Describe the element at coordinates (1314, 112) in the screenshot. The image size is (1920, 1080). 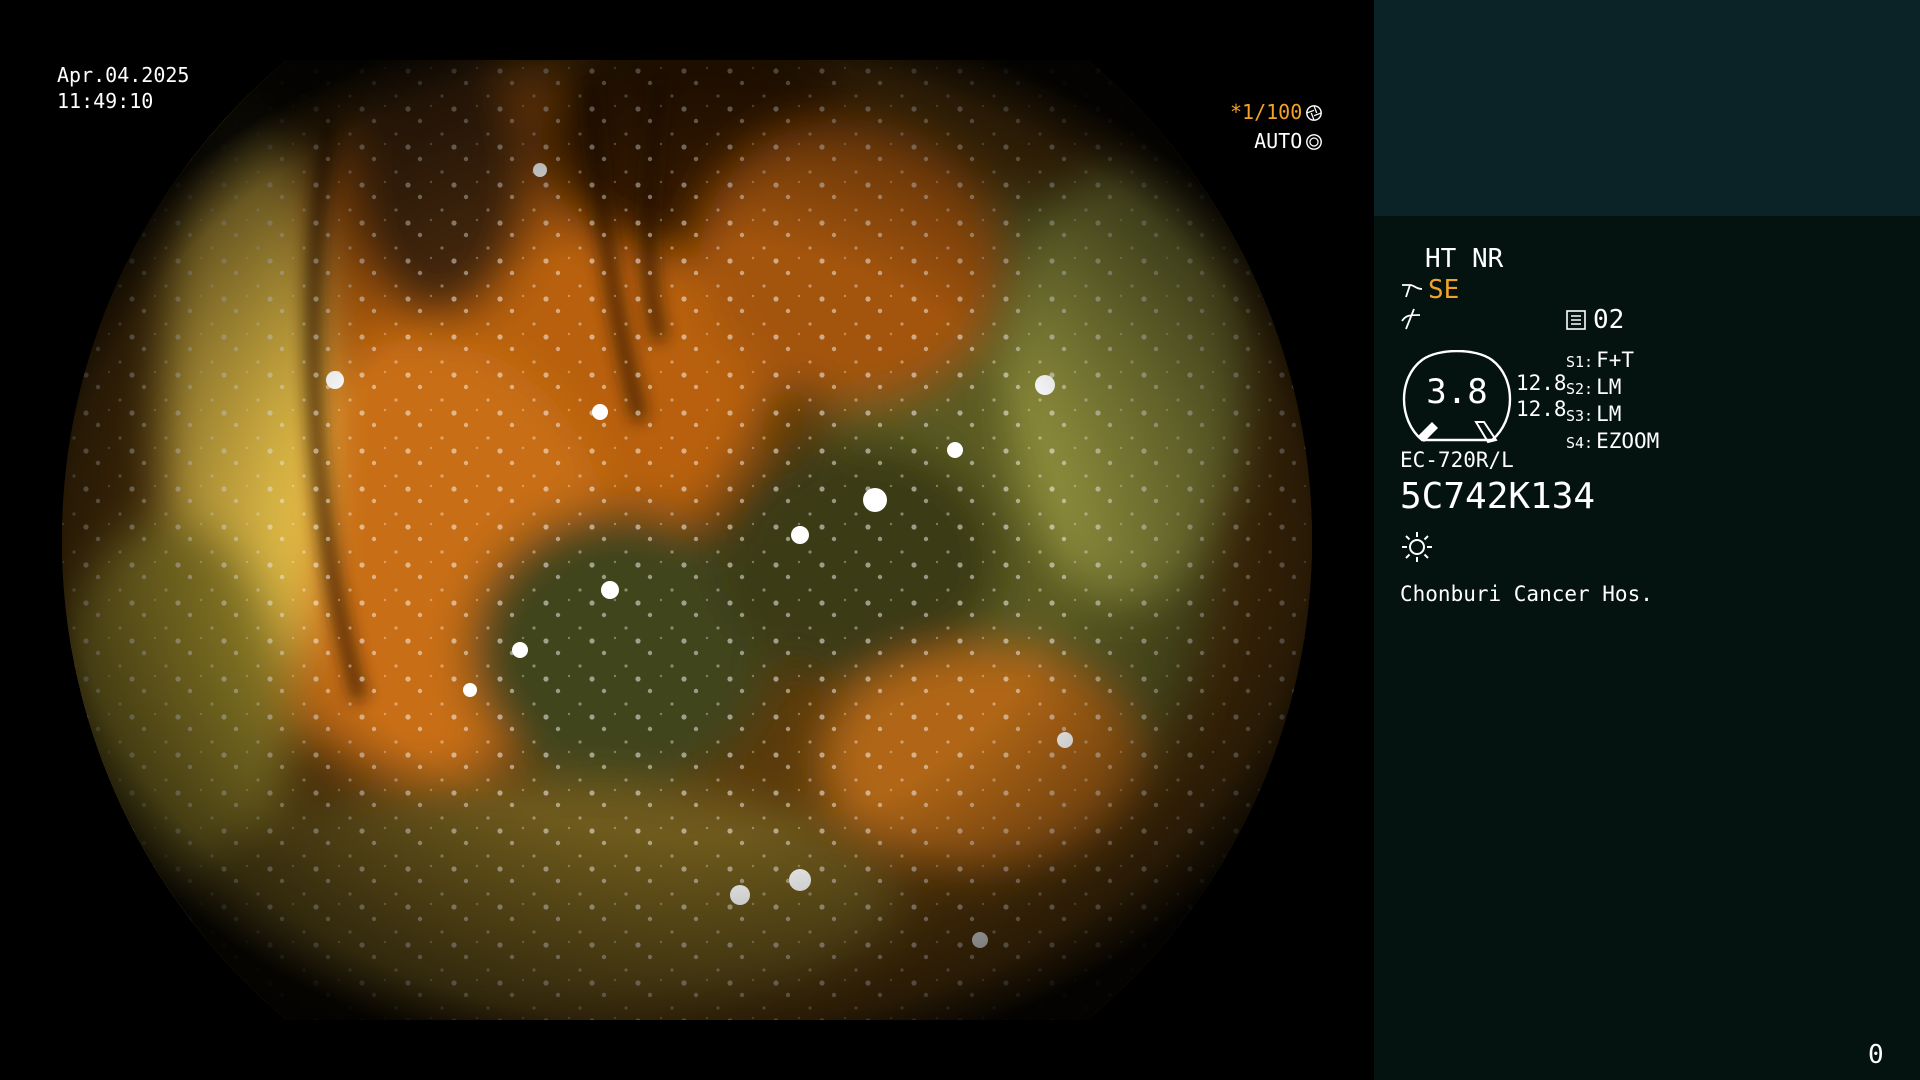
I see `aperture-icon` at that location.